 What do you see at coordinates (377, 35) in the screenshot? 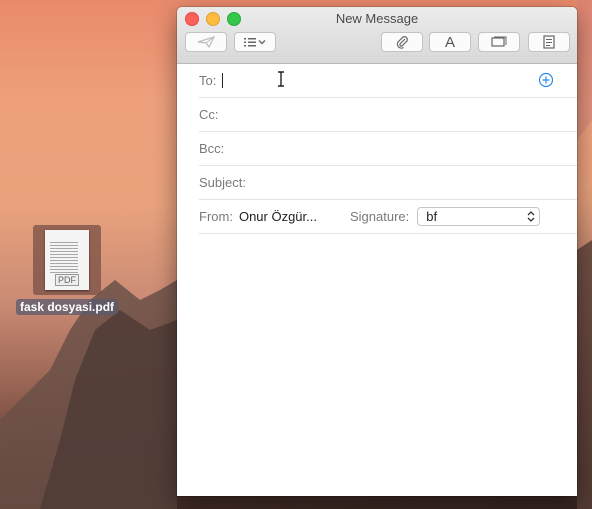
I see `title-bar: New Message A` at bounding box center [377, 35].